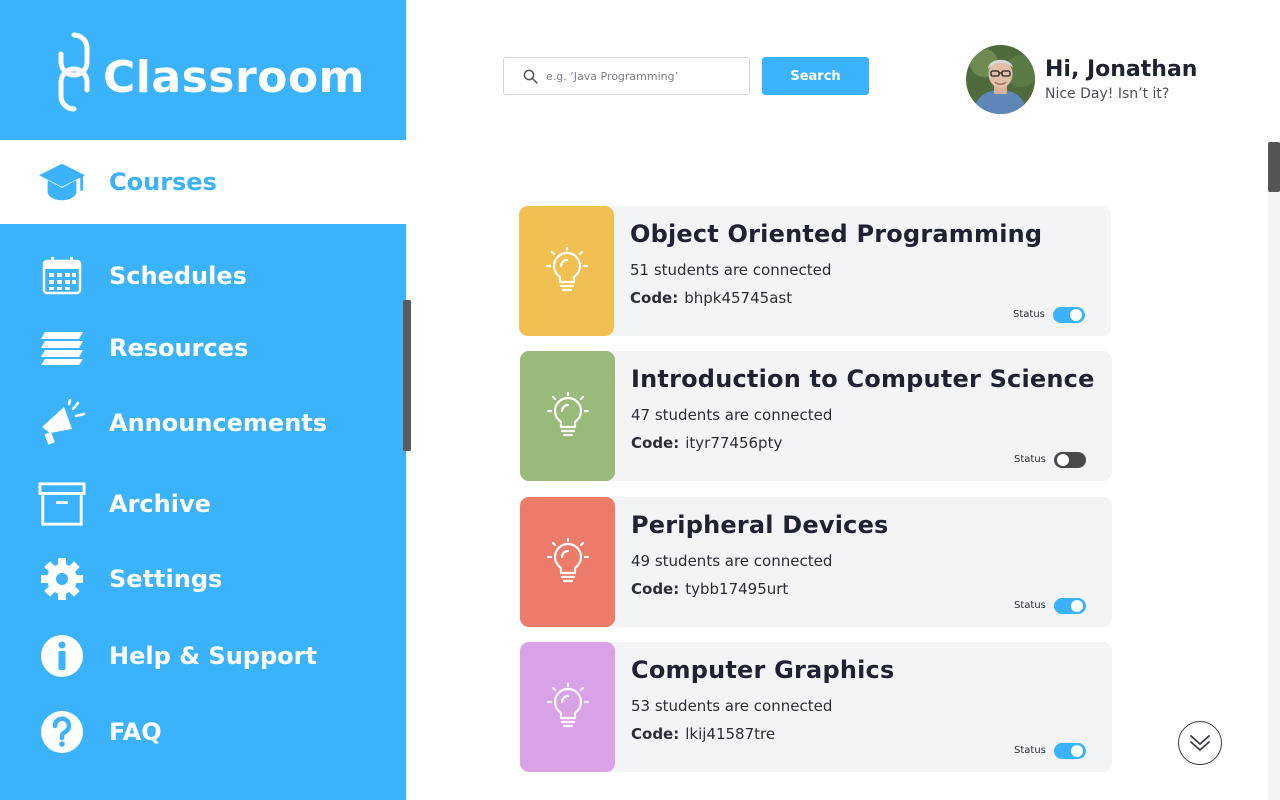 The width and height of the screenshot is (1280, 800). I want to click on search-button: Search, so click(815, 76).